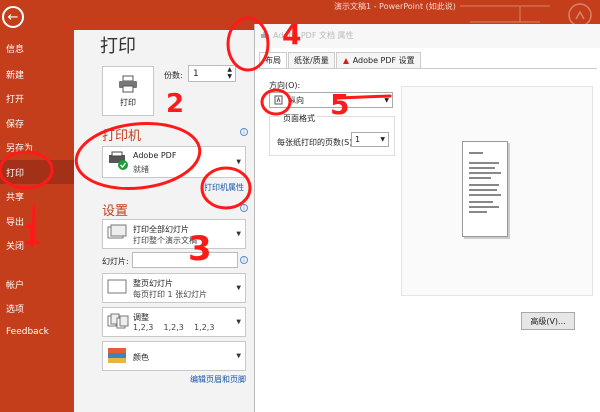  I want to click on orientation-select: 纵向 ▼, so click(331, 100).